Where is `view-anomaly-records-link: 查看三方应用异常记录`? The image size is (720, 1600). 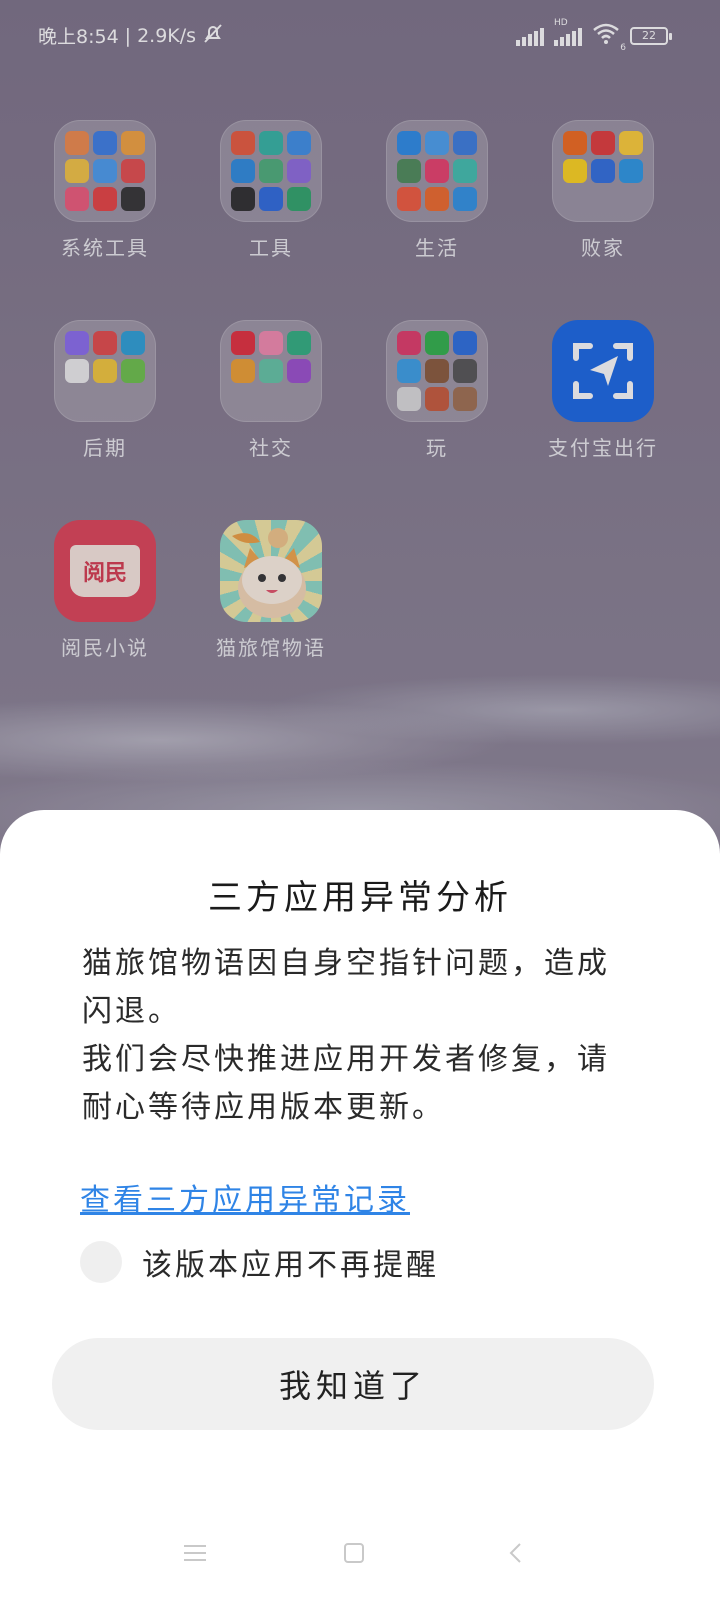 view-anomaly-records-link: 查看三方应用异常记录 is located at coordinates (245, 1197).